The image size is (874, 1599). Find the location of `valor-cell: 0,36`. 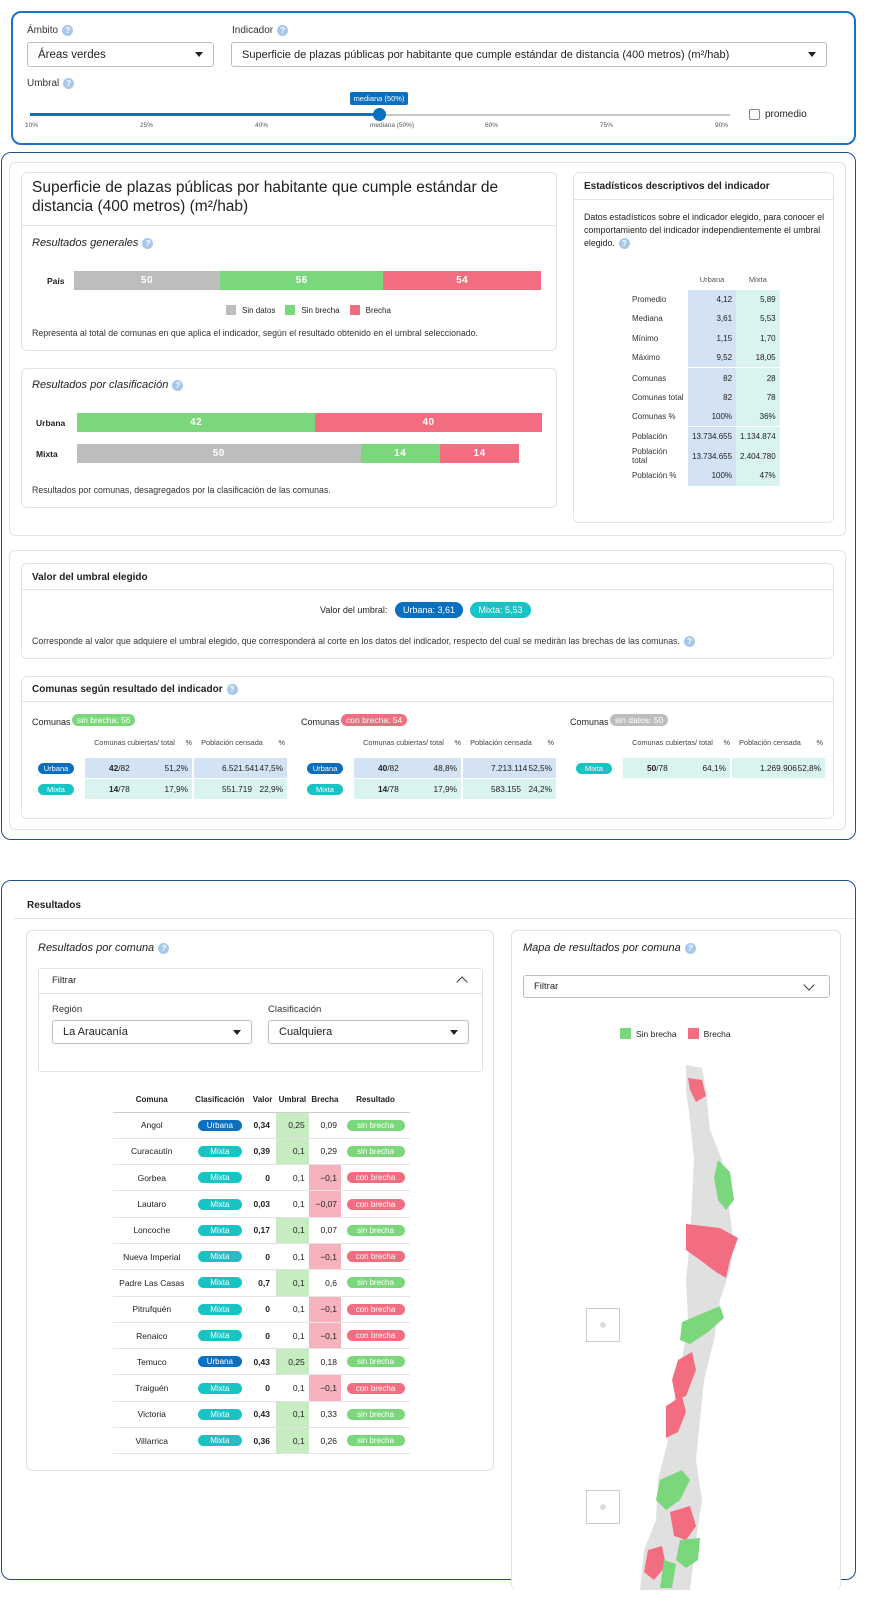

valor-cell: 0,36 is located at coordinates (262, 1441).